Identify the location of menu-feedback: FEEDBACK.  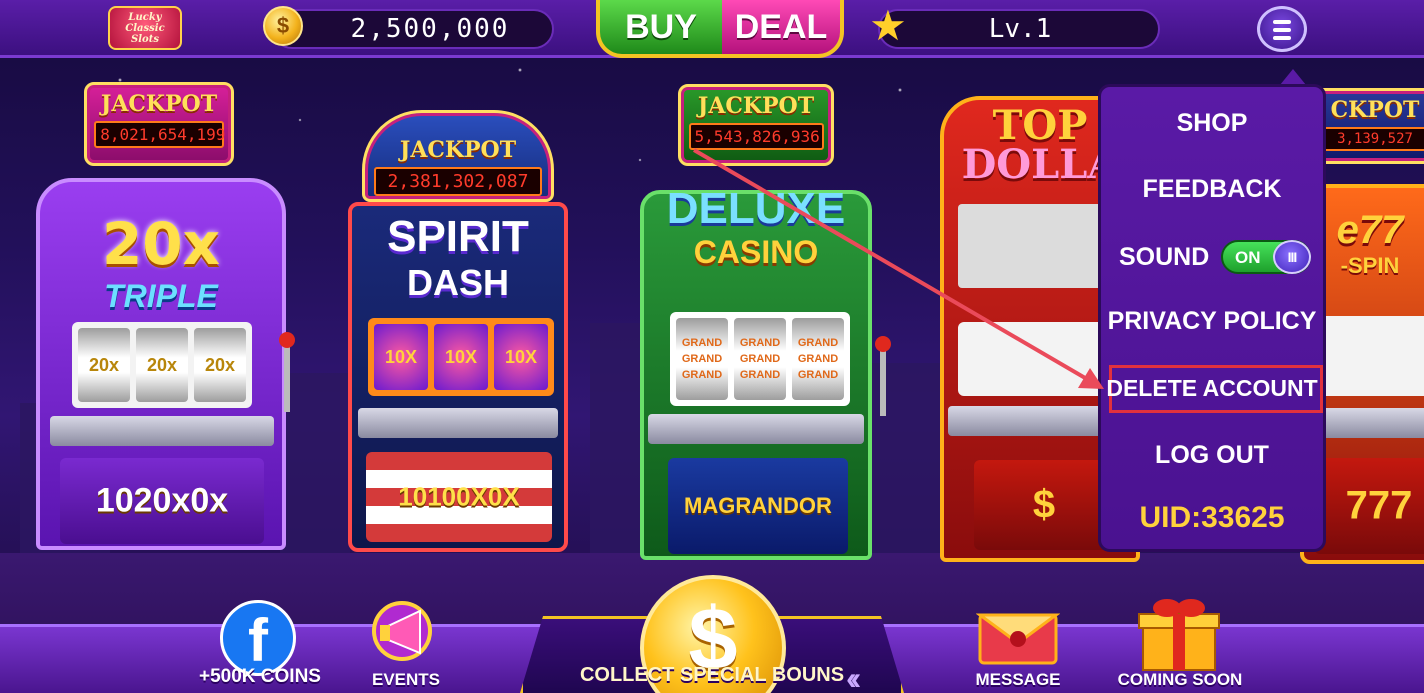
(1212, 189).